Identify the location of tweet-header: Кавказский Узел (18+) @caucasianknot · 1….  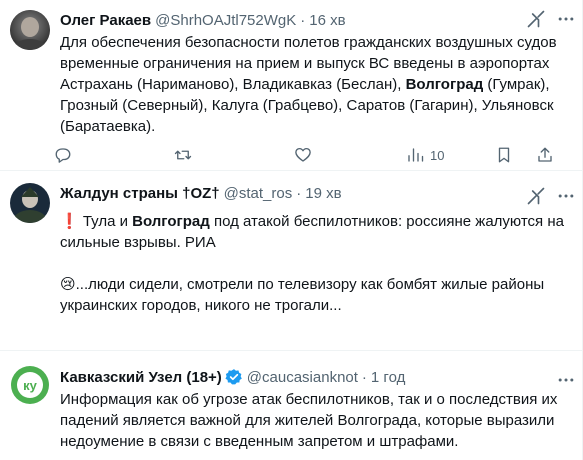
(232, 377).